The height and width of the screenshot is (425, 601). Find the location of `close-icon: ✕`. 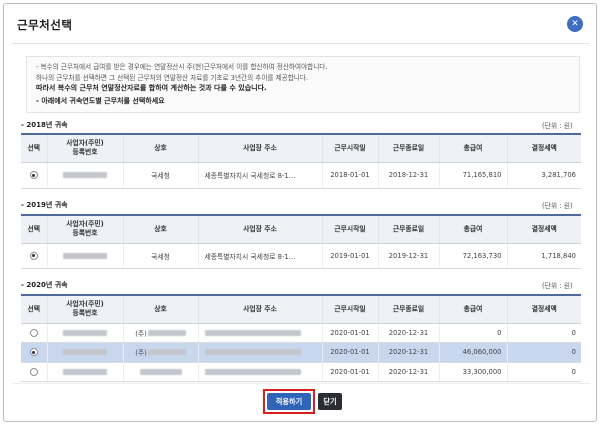

close-icon: ✕ is located at coordinates (575, 24).